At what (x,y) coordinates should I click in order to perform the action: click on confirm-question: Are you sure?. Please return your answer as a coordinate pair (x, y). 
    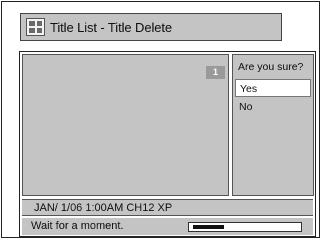
    Looking at the image, I should click on (271, 67).